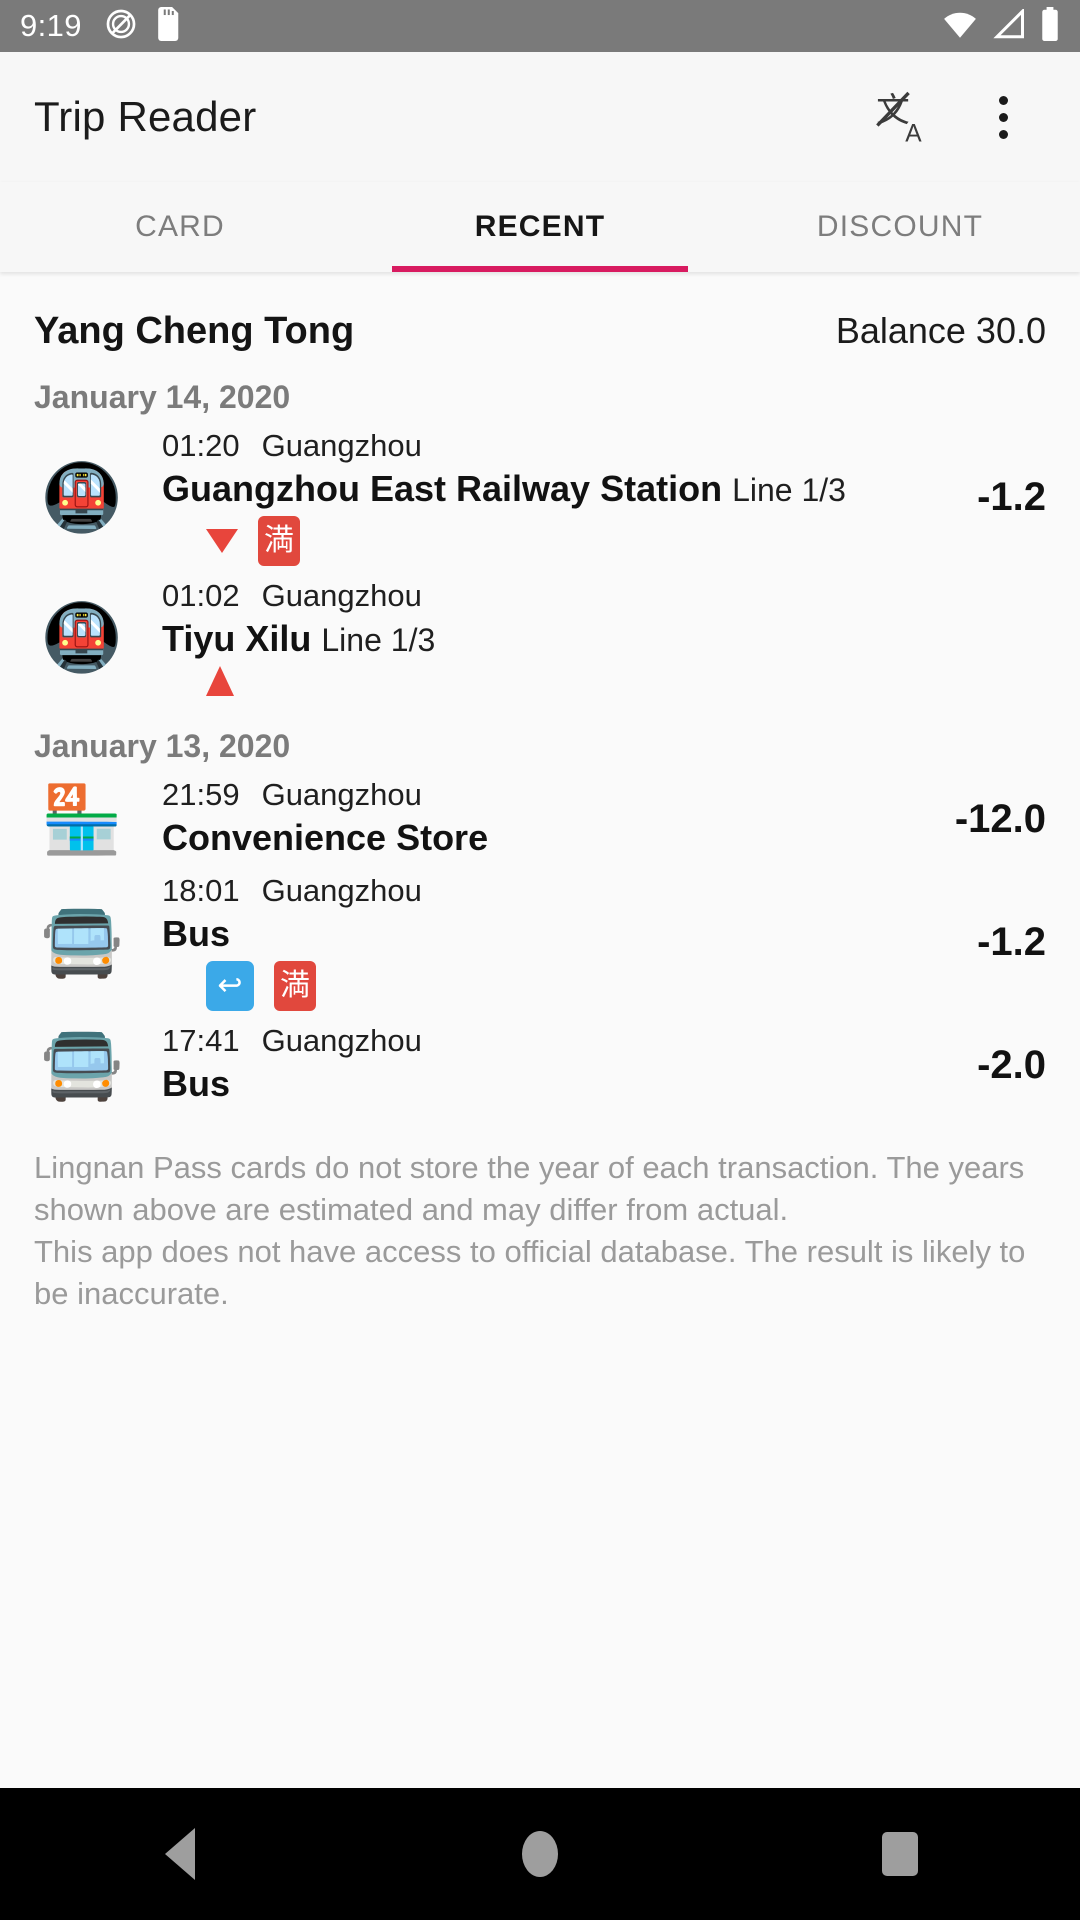 This screenshot has height=1920, width=1080. What do you see at coordinates (201, 890) in the screenshot?
I see `transaction-time: 18:01` at bounding box center [201, 890].